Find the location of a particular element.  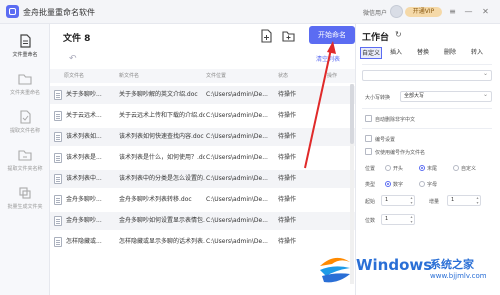

tab-custom: 自定义 is located at coordinates (371, 53).